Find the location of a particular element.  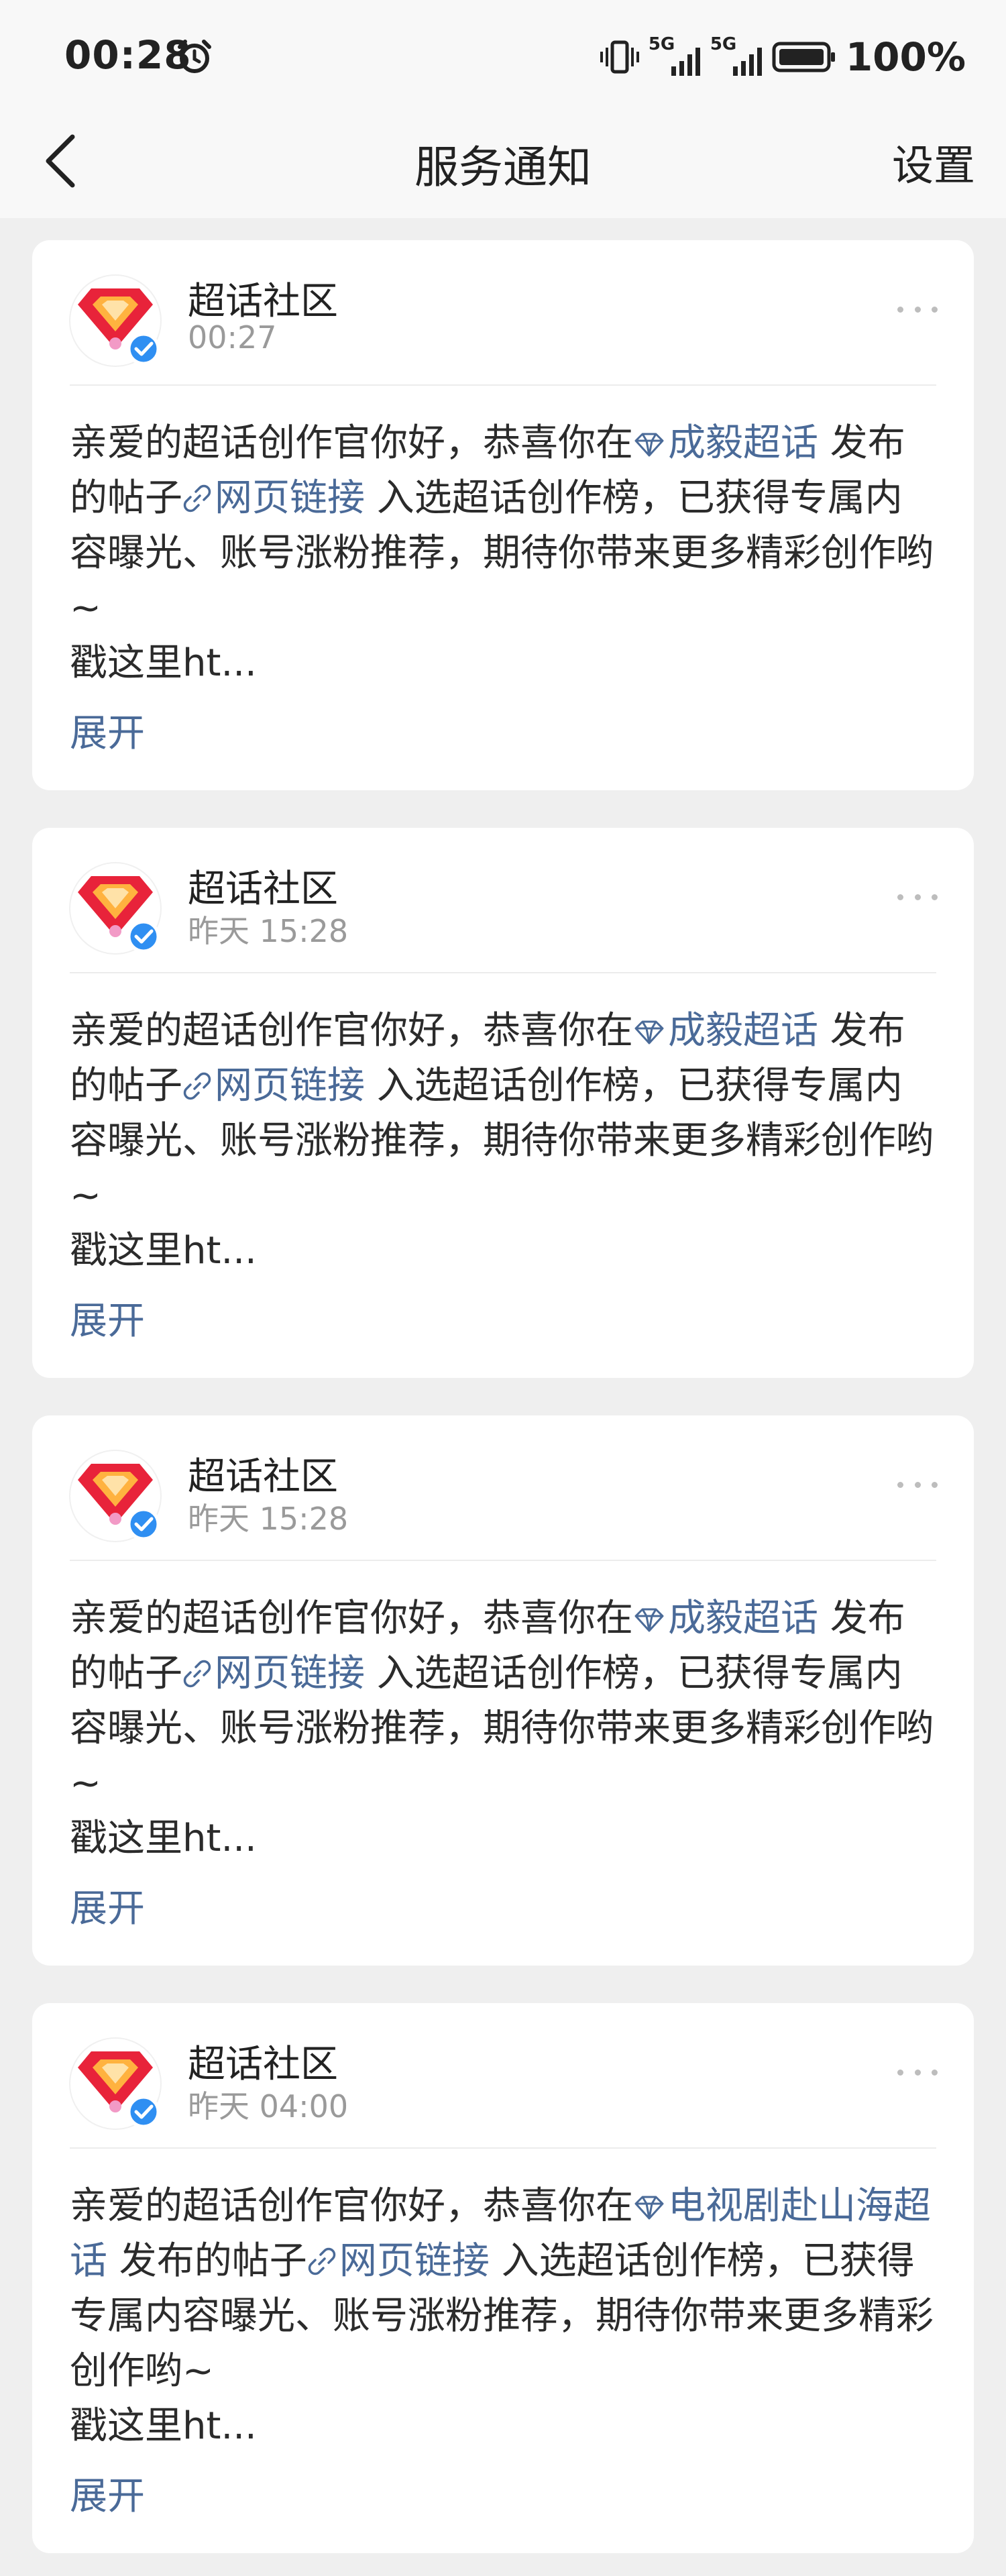

message-mid: 发布的帖子 is located at coordinates (207, 2261).